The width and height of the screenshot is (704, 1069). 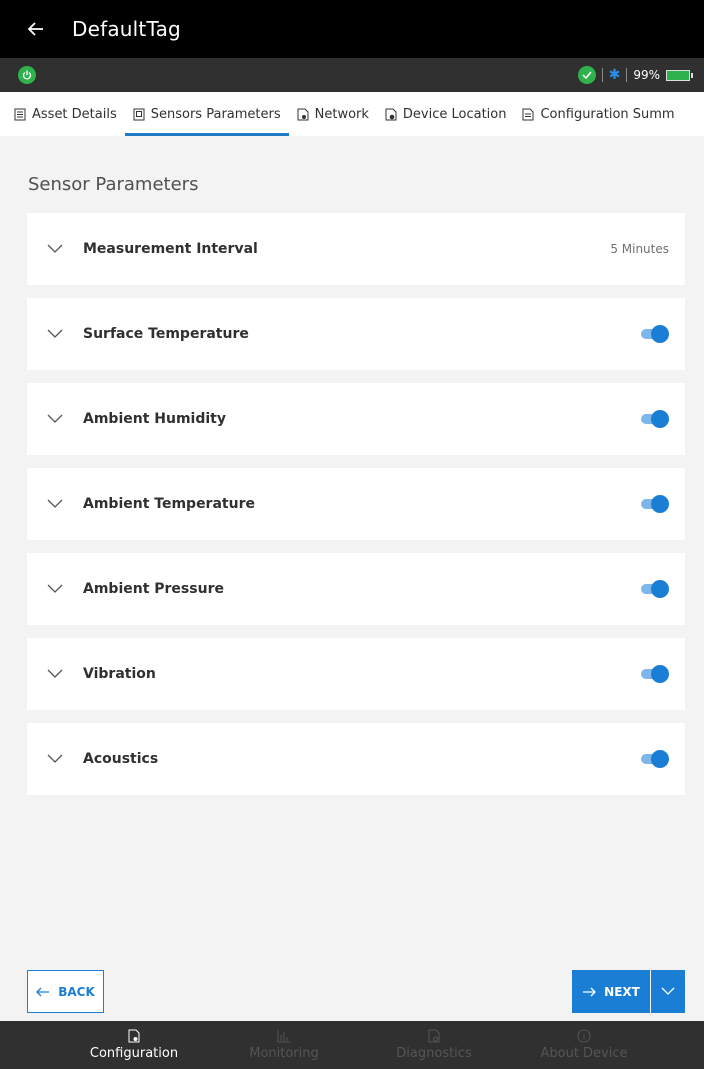 I want to click on connected-check-icon, so click(x=586, y=75).